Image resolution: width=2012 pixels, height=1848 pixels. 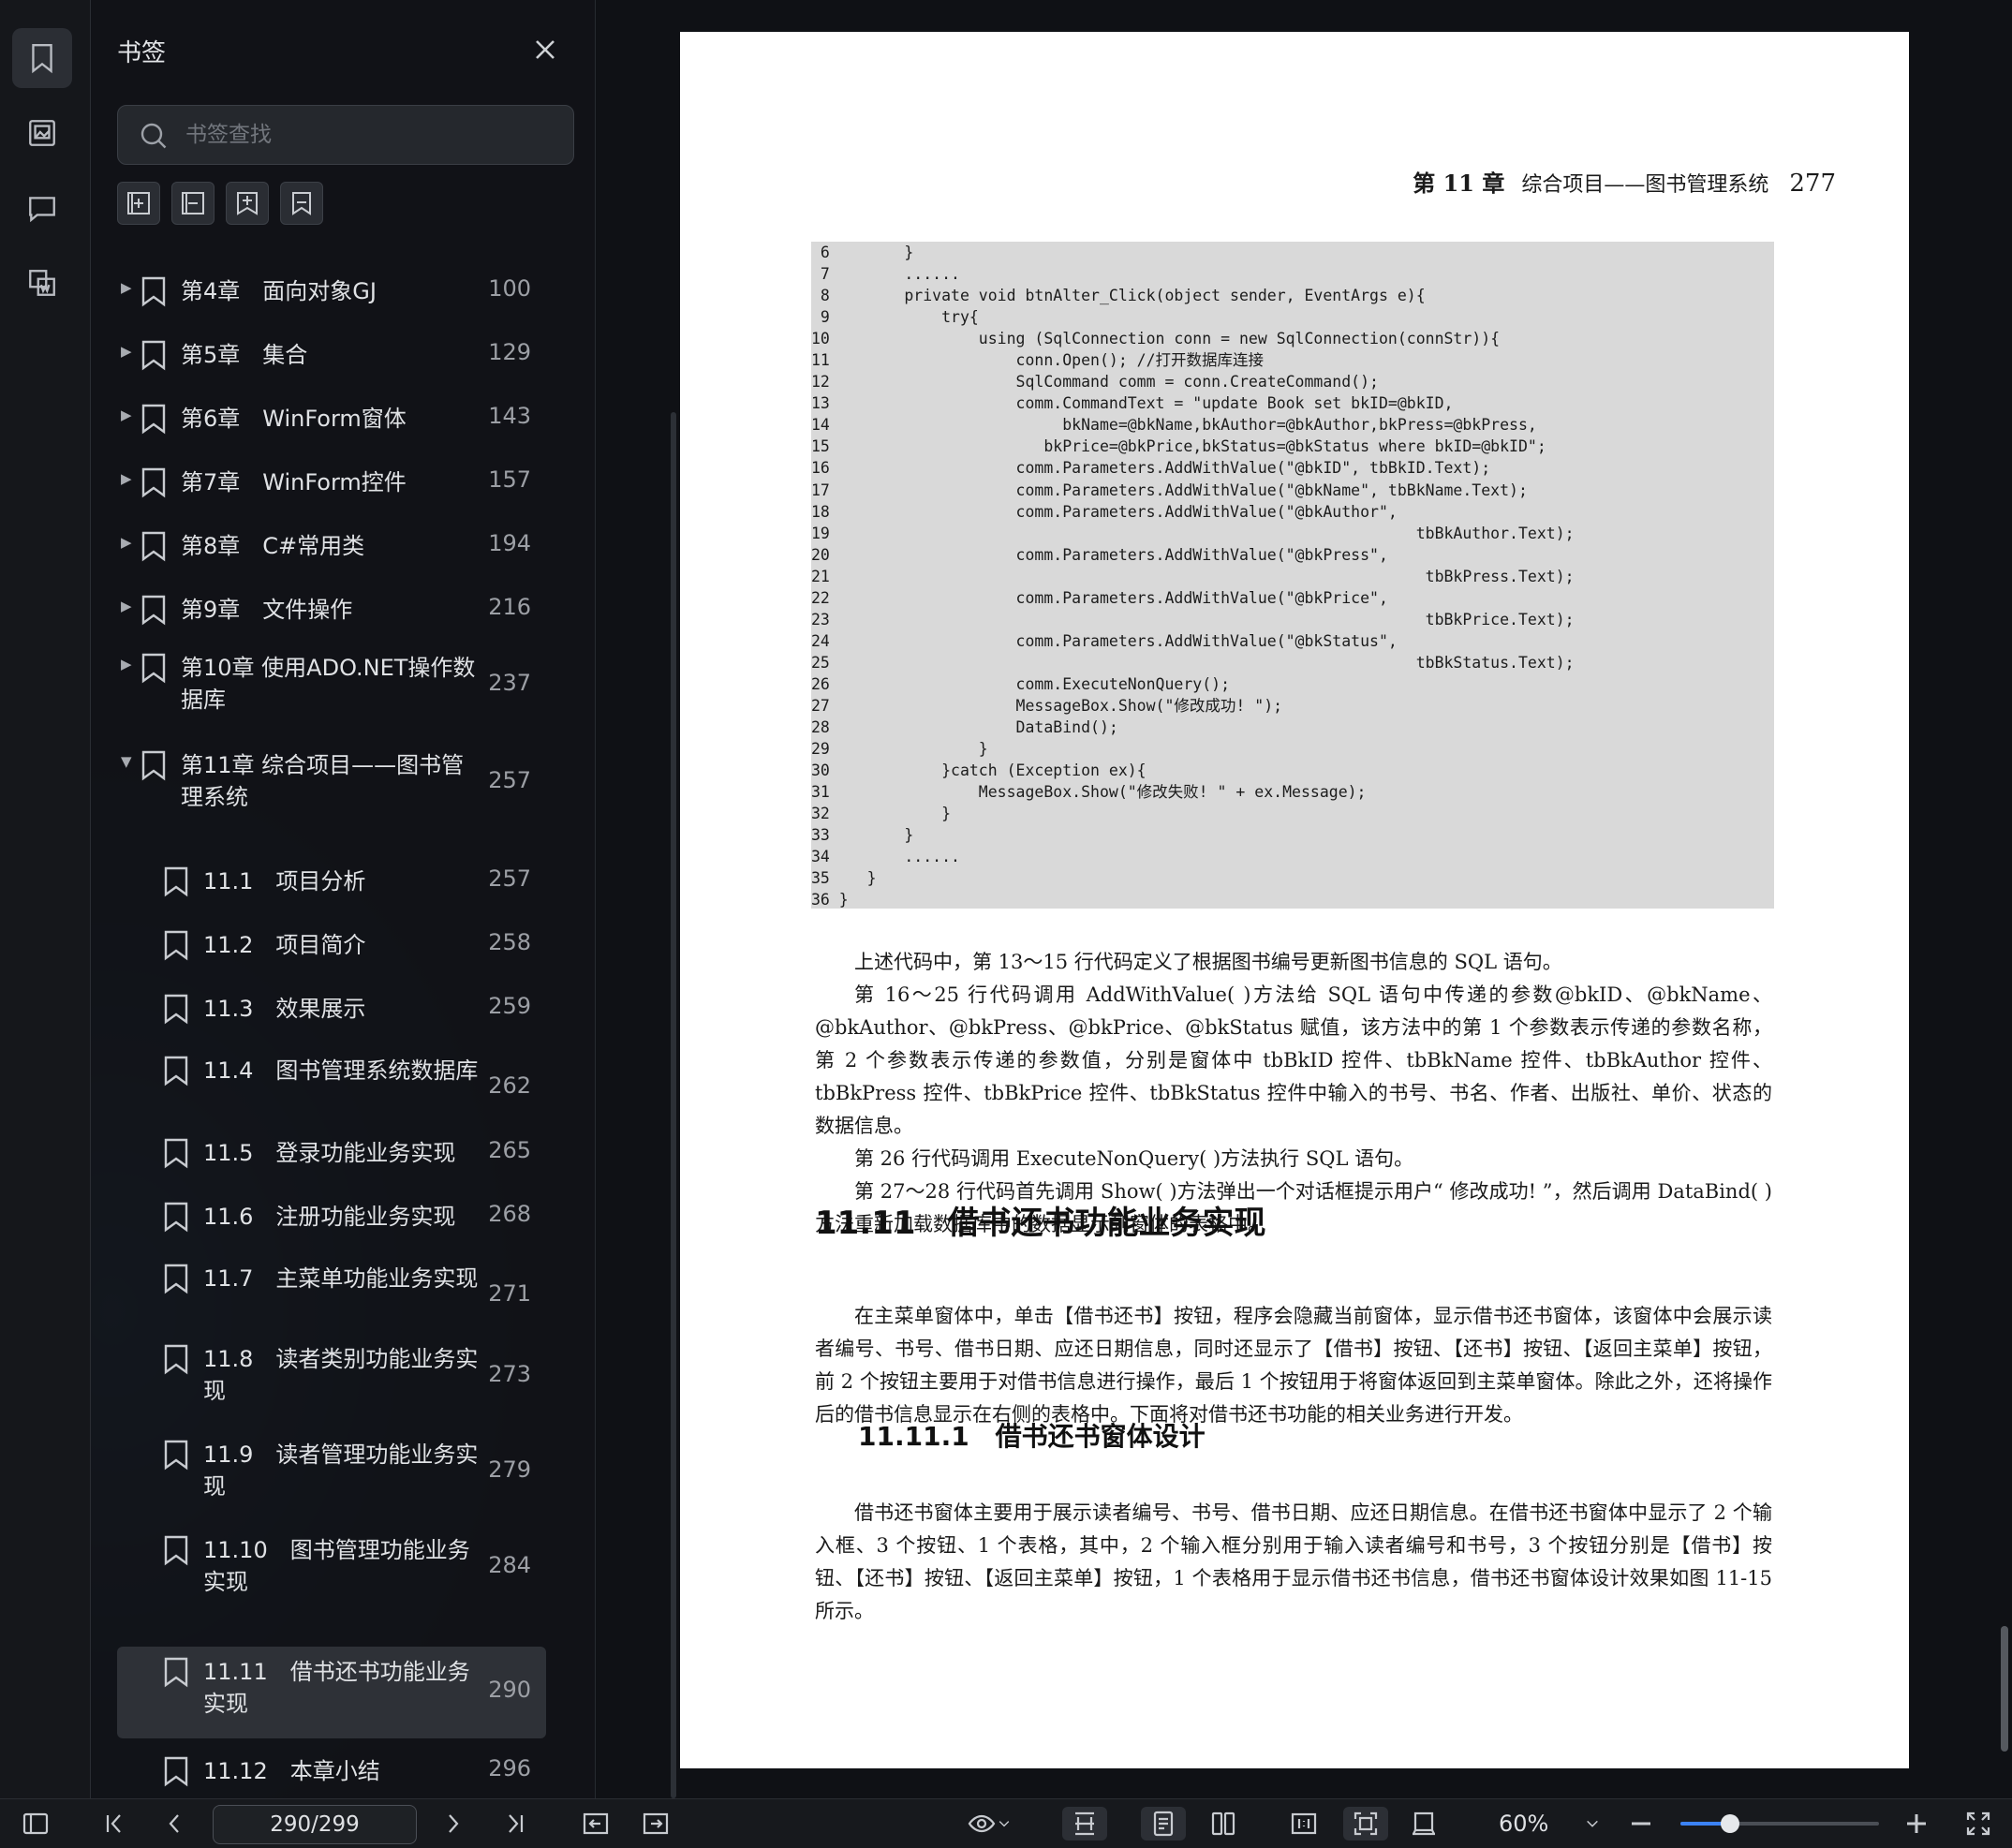 I want to click on back-icon, so click(x=596, y=1824).